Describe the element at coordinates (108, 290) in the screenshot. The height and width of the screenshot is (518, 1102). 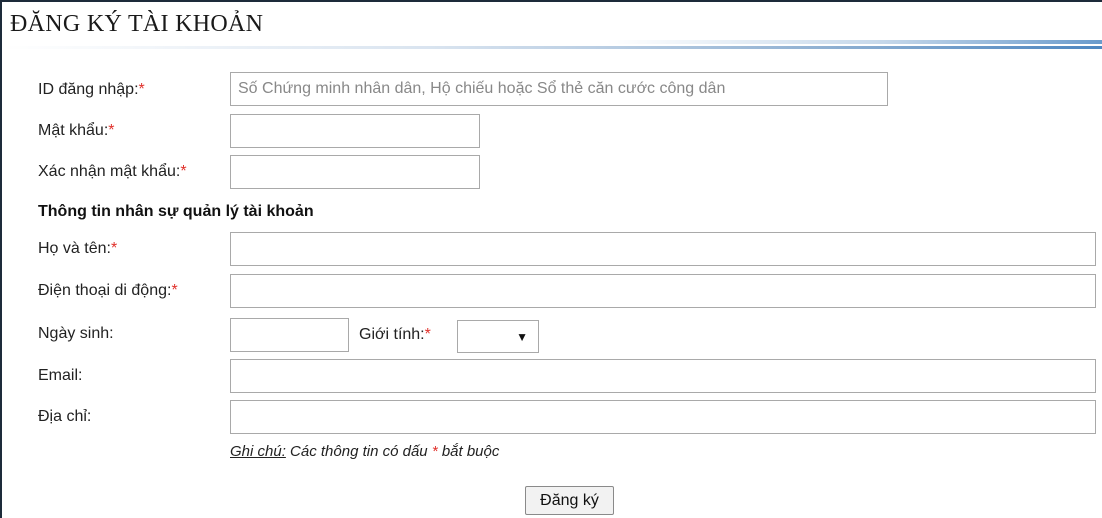
I see `mobile-phone-label: Điện thoại di động:*` at that location.